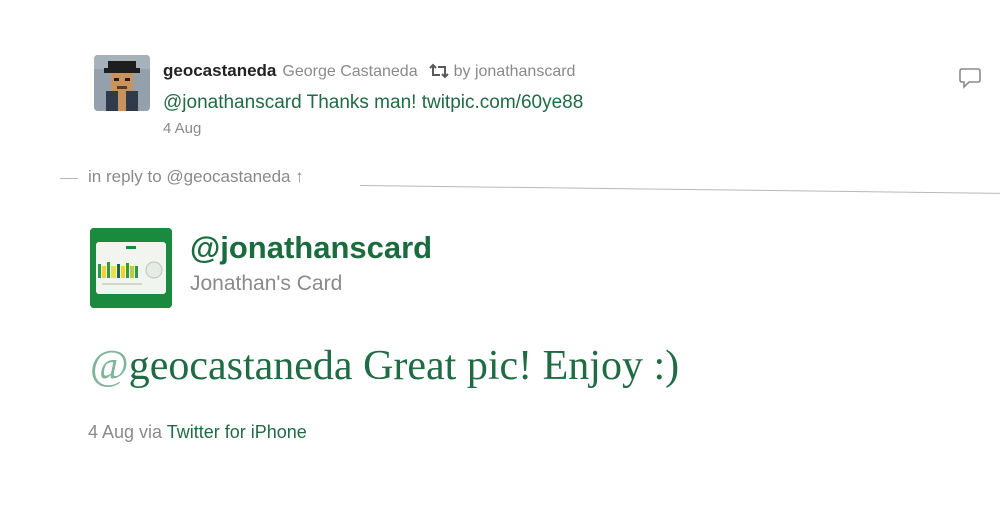 The height and width of the screenshot is (505, 1000). What do you see at coordinates (679, 189) in the screenshot?
I see `divider-line-right` at bounding box center [679, 189].